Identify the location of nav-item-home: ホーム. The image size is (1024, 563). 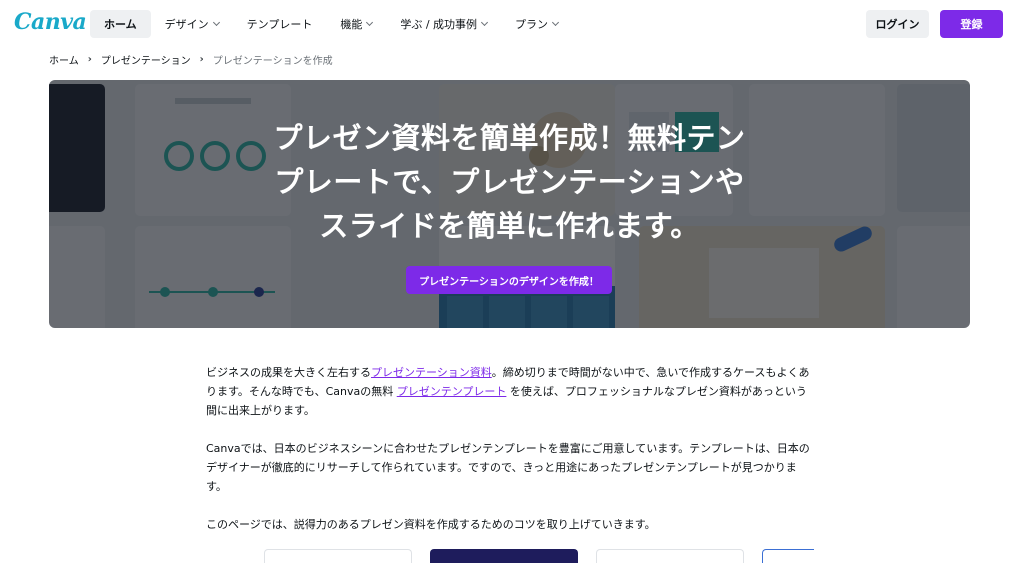
(120, 24).